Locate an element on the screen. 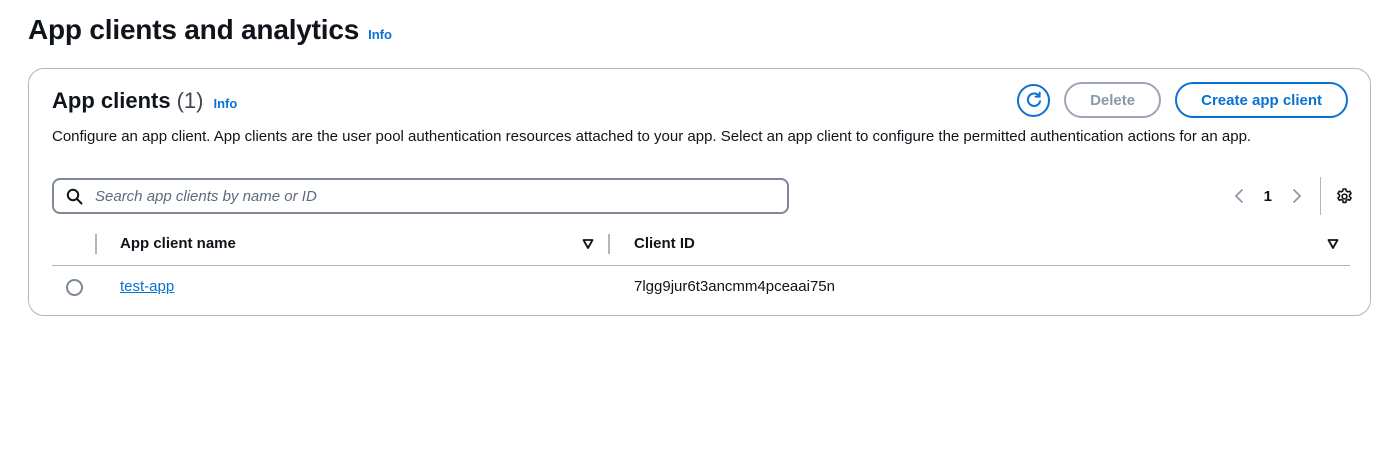  column-header-app-client-name: App client name is located at coordinates (178, 243).